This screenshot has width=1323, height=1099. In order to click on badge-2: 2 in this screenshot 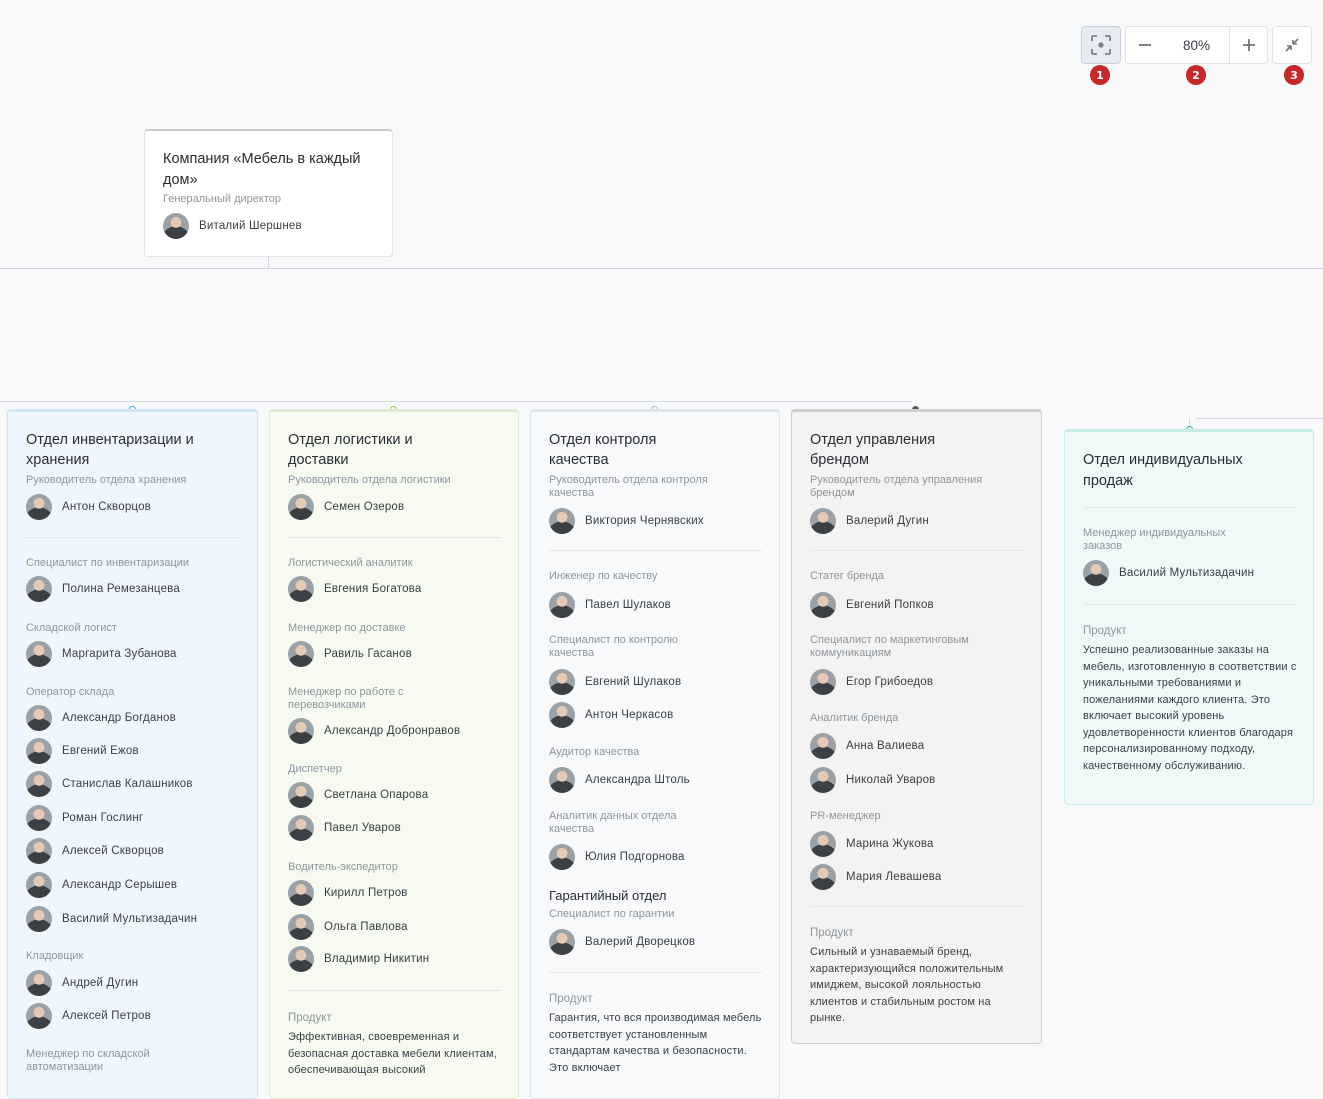, I will do `click(1196, 75)`.